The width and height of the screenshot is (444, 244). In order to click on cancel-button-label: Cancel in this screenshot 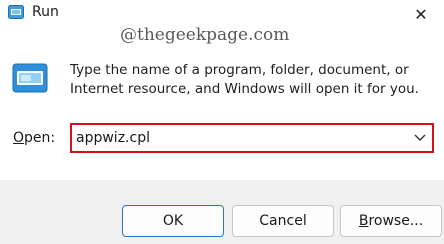, I will do `click(283, 221)`.